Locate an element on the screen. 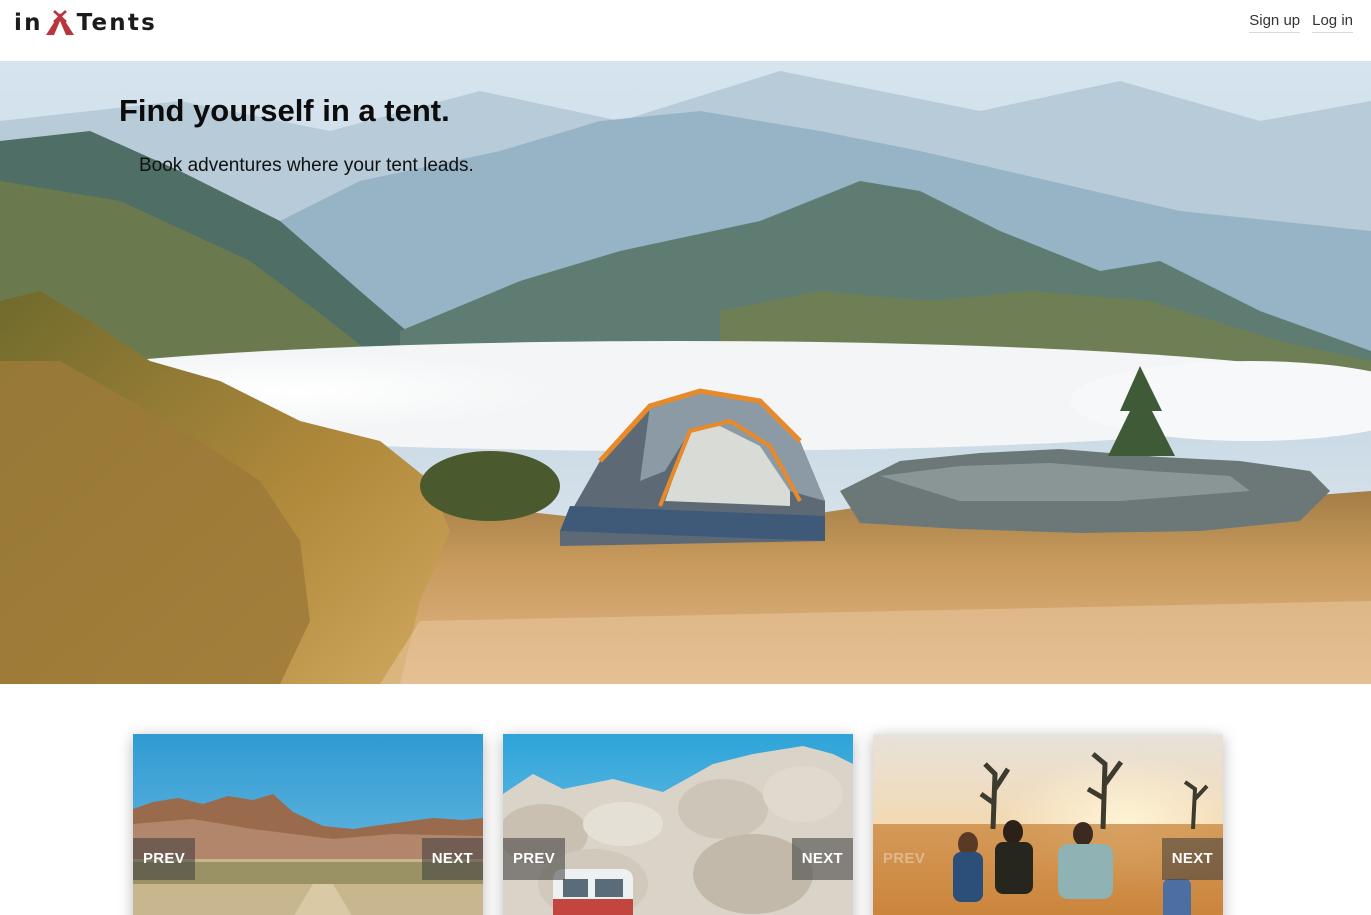  tent-logo-icon is located at coordinates (59, 22).